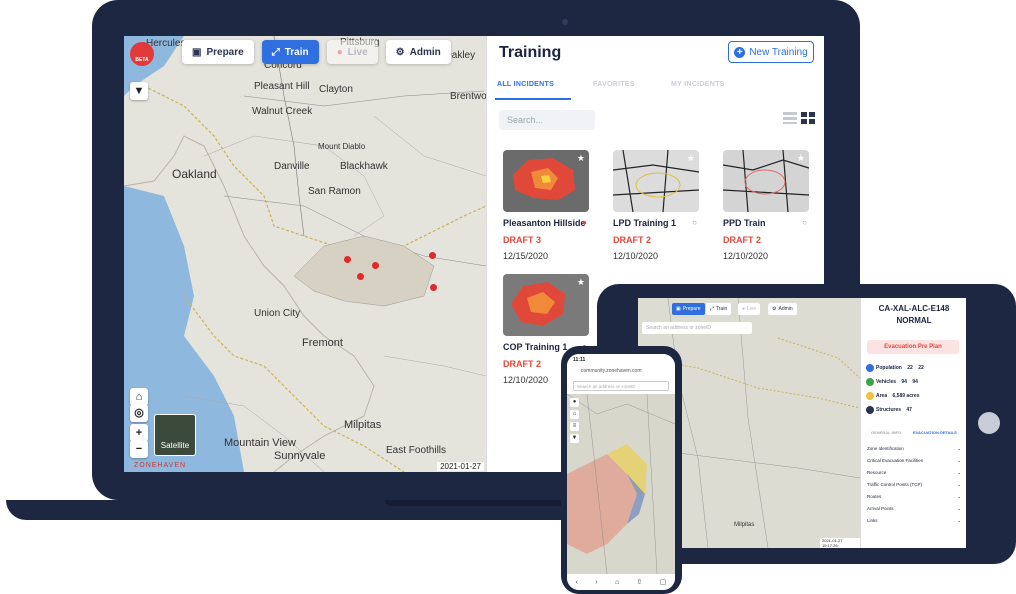  Describe the element at coordinates (914, 461) in the screenshot. I see `detail-row: Critical Evacuation Facilities ⌄` at that location.